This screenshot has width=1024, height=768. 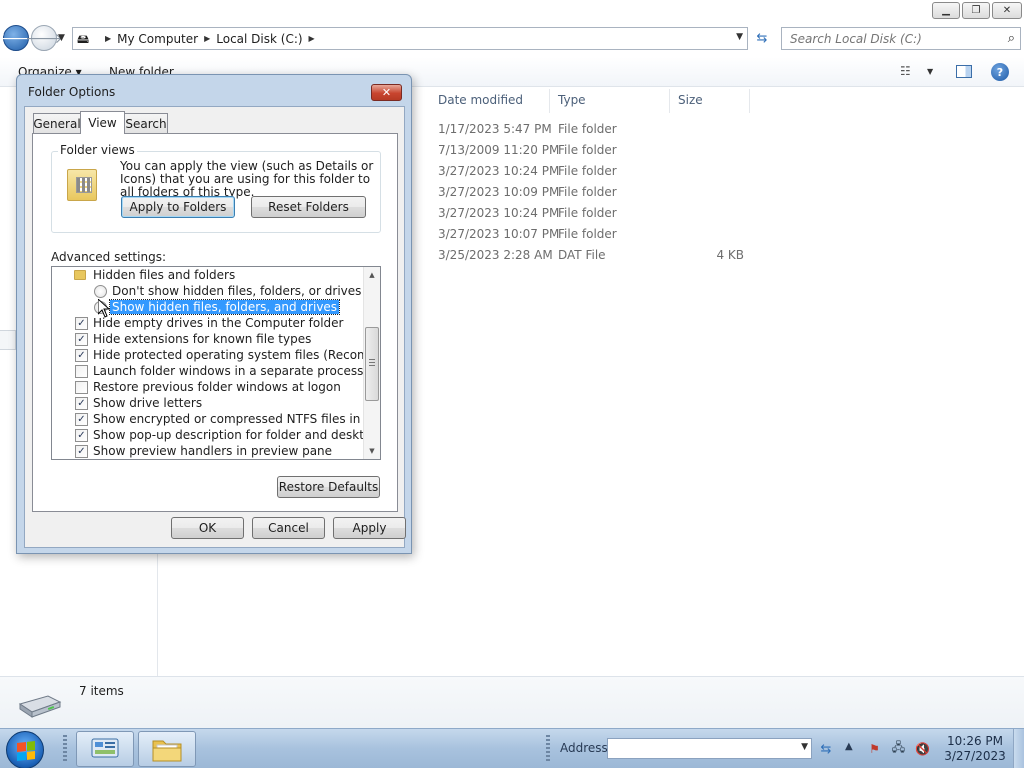 I want to click on tab-view: View, so click(x=102, y=122).